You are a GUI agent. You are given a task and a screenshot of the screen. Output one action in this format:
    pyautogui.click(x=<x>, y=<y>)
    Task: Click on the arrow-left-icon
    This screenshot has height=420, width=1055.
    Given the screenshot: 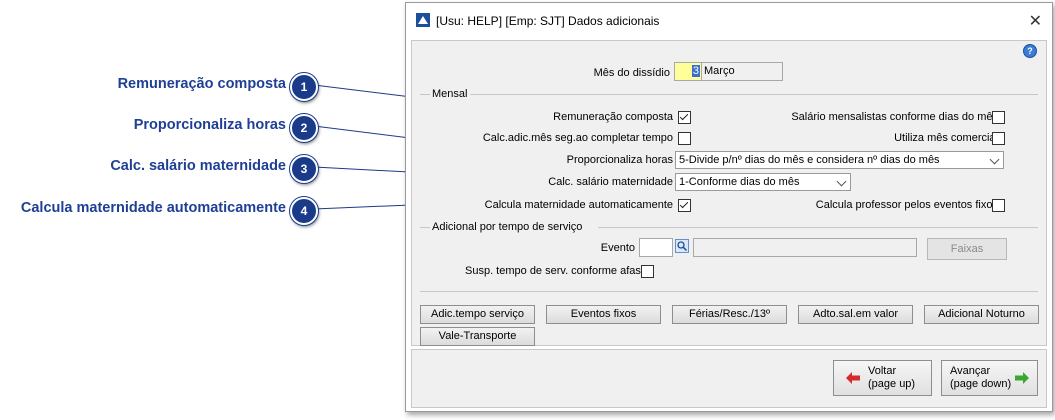 What is the action you would take?
    pyautogui.click(x=853, y=378)
    